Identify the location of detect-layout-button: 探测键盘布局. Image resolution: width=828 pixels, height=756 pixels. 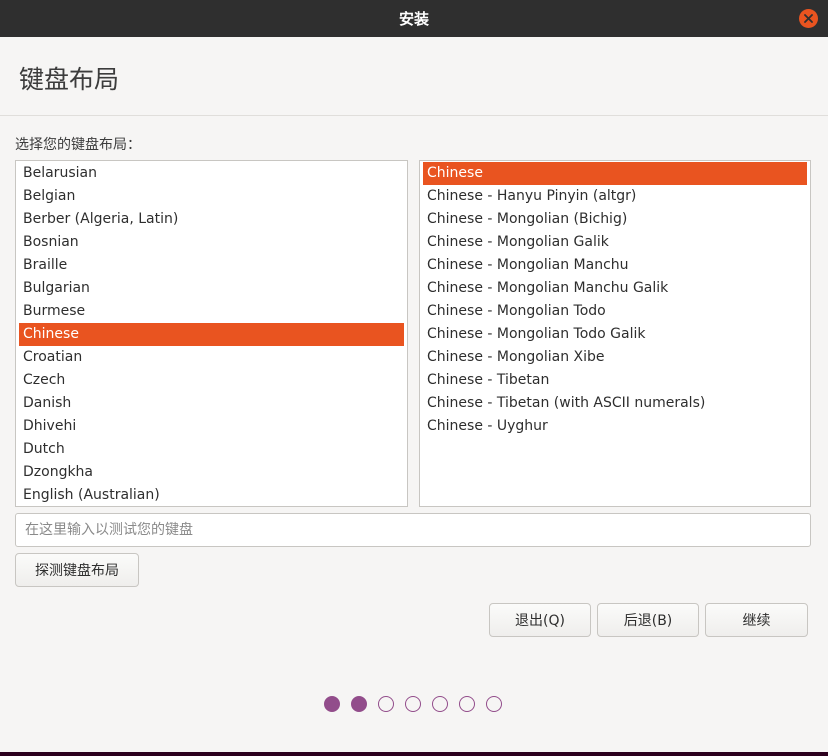
(77, 570).